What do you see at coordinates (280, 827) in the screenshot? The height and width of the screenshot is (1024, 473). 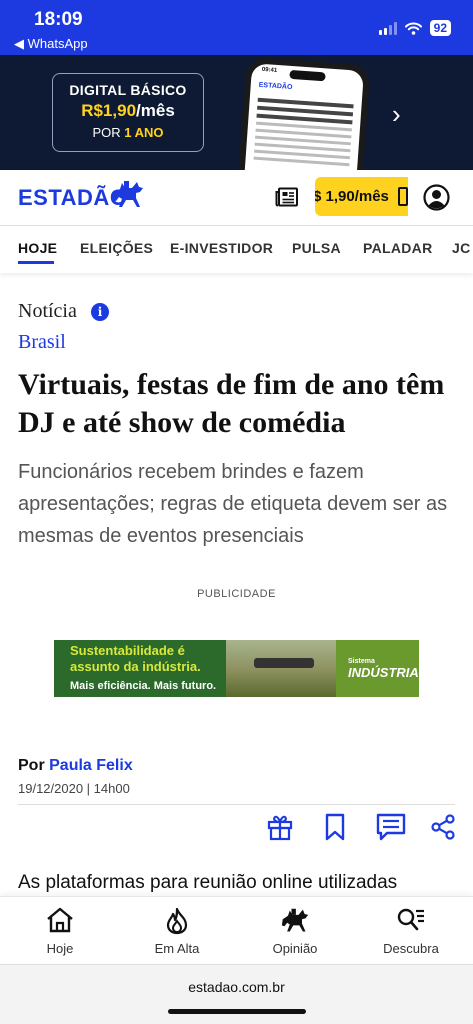 I see `gift-icon` at bounding box center [280, 827].